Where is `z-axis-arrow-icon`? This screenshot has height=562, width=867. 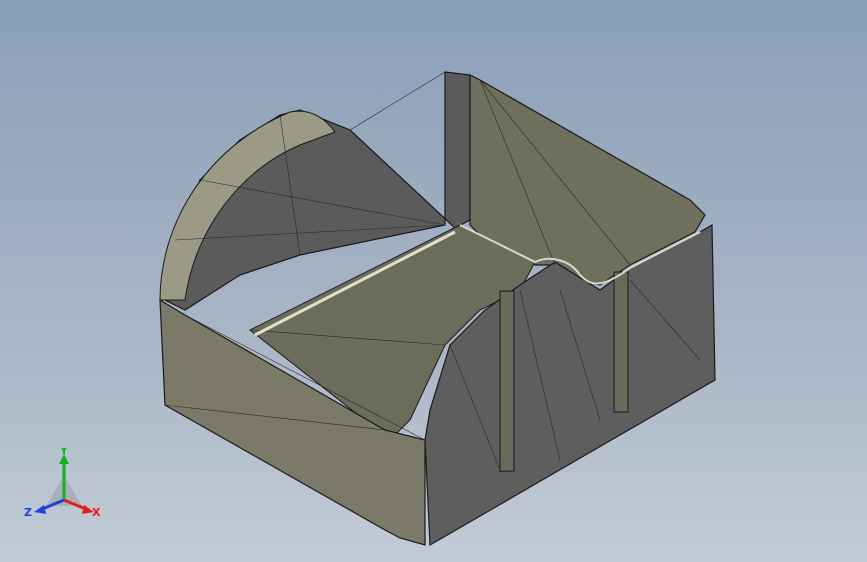 z-axis-arrow-icon is located at coordinates (40, 509).